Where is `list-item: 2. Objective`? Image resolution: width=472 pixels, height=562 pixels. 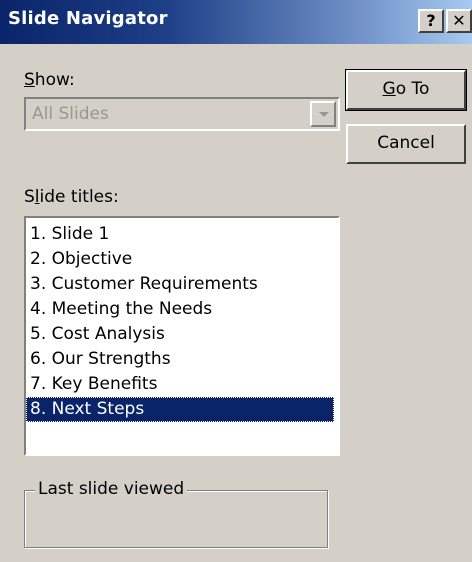 list-item: 2. Objective is located at coordinates (182, 259).